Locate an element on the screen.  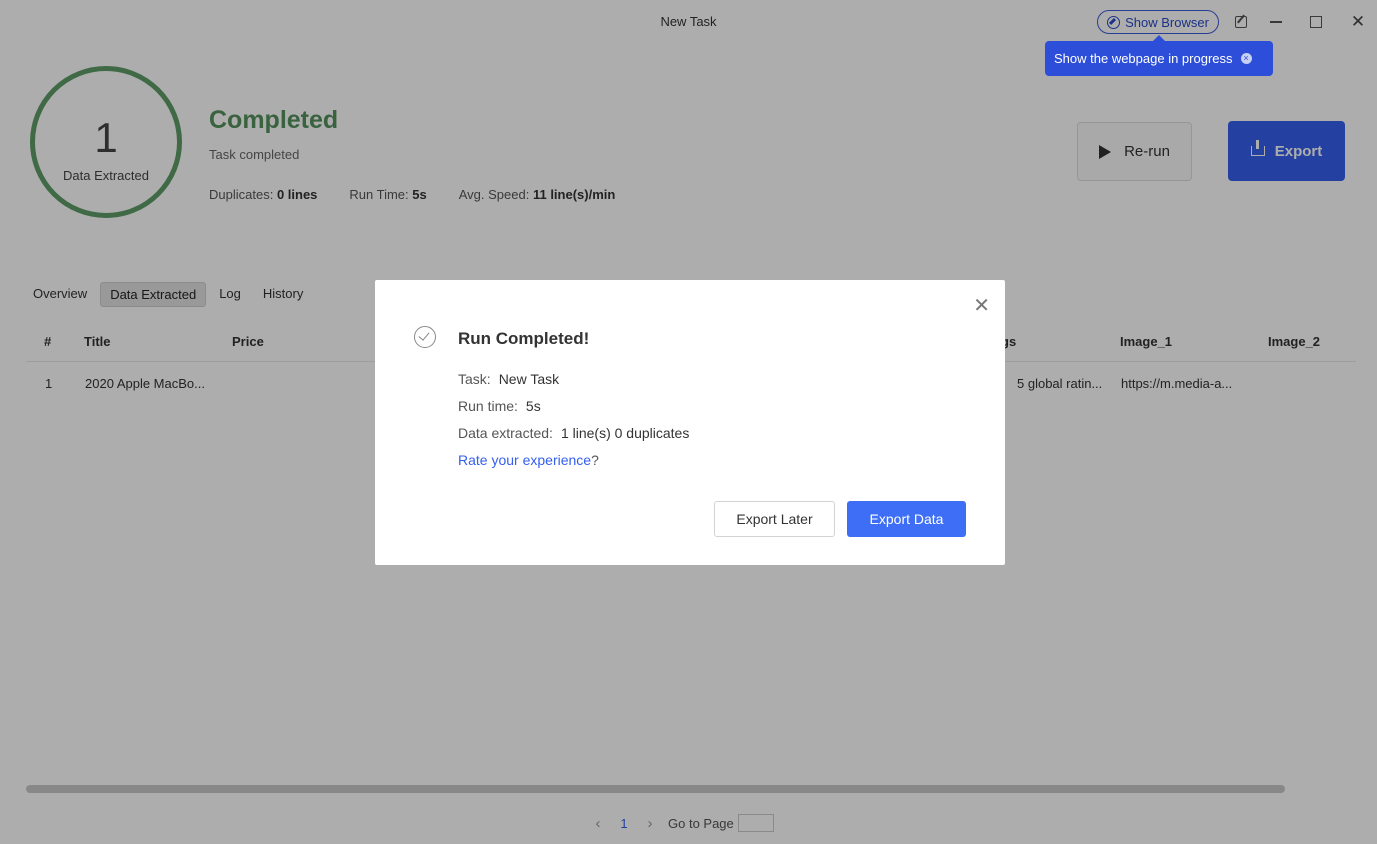
dialog-task-line: Task: New Task is located at coordinates (509, 379).